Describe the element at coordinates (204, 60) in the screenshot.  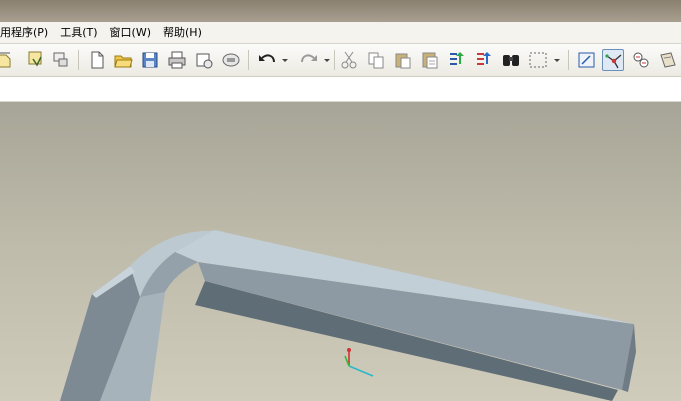
I see `email-icon` at that location.